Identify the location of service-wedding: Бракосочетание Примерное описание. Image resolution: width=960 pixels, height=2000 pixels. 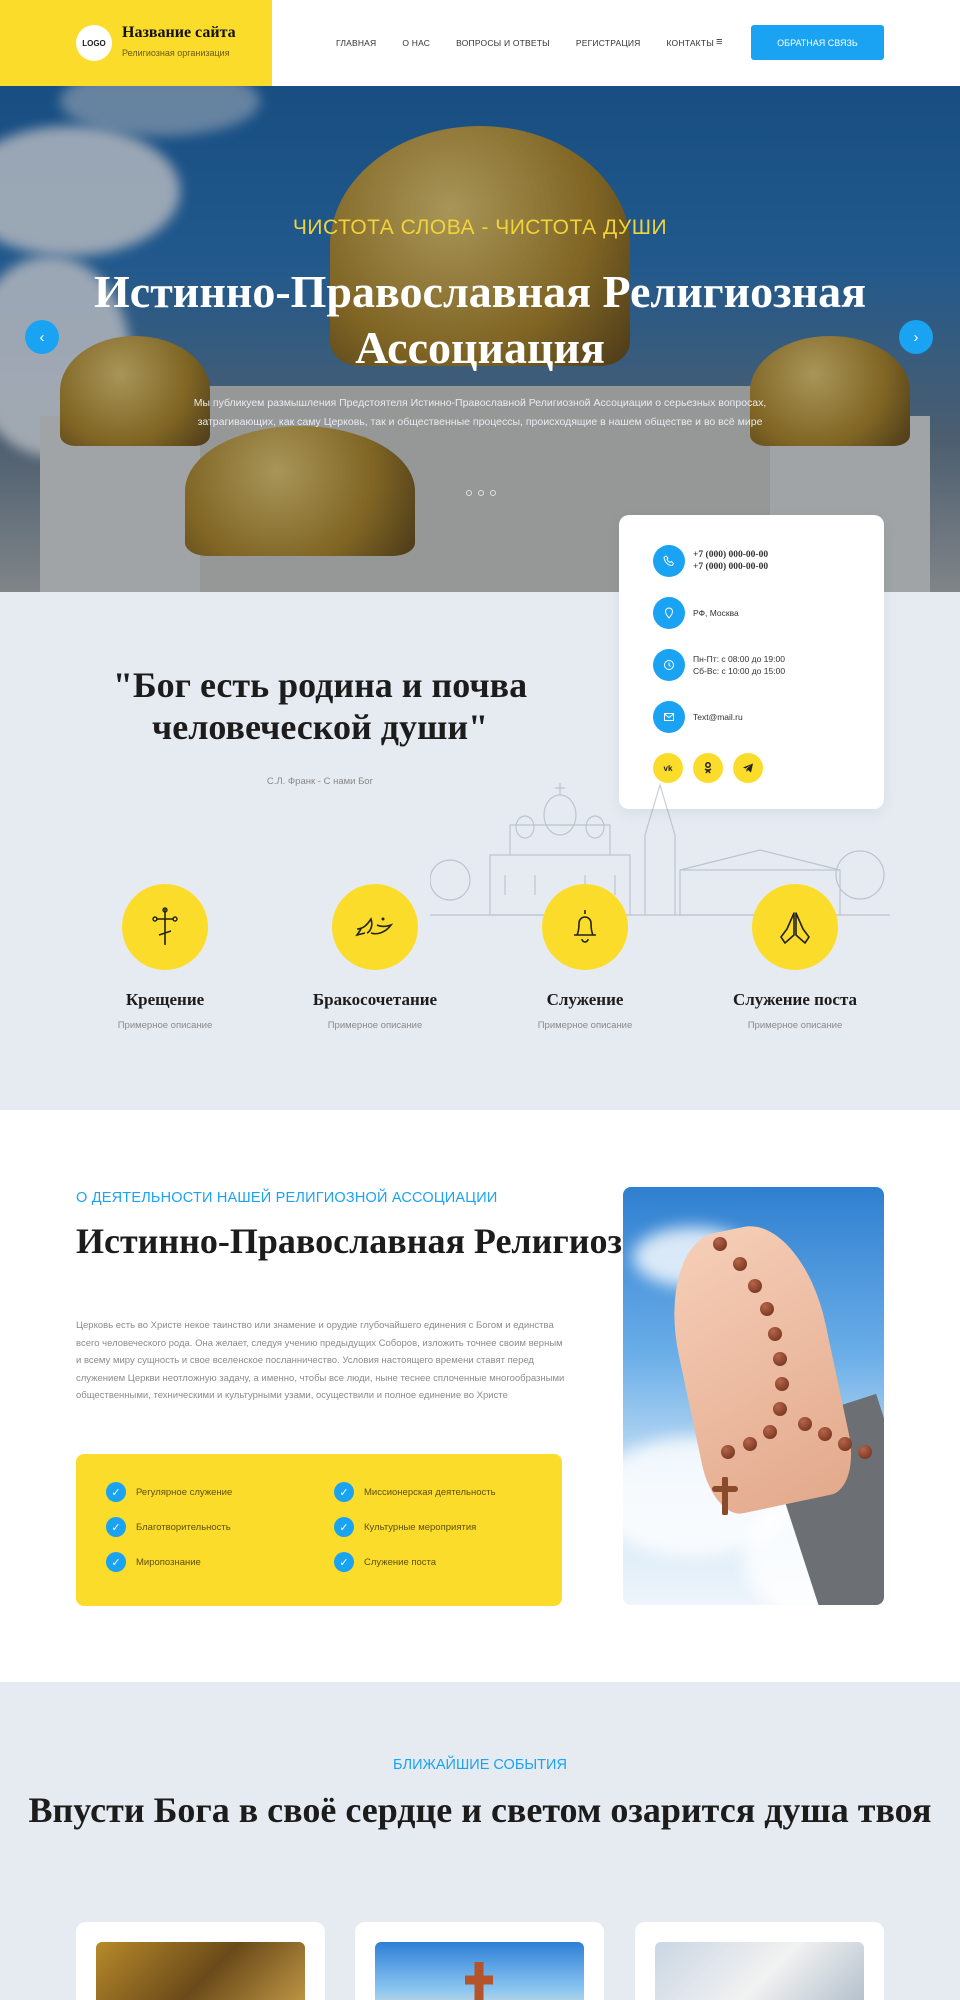
(375, 957).